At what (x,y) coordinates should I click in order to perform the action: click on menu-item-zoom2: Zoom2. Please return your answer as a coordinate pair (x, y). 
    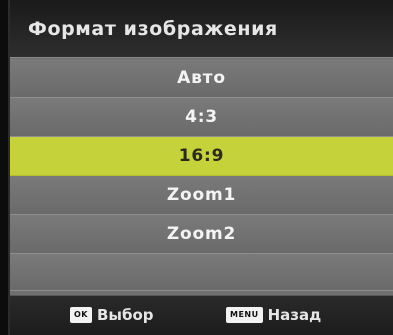
    Looking at the image, I should click on (201, 234).